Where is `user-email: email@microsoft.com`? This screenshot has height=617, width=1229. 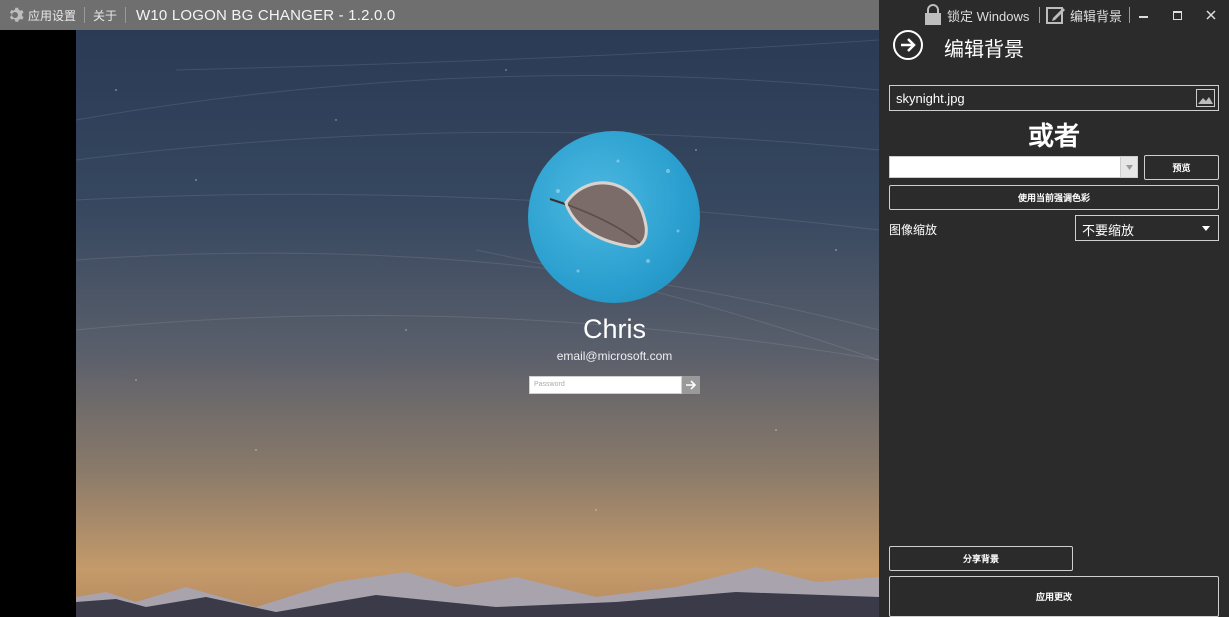 user-email: email@microsoft.com is located at coordinates (614, 356).